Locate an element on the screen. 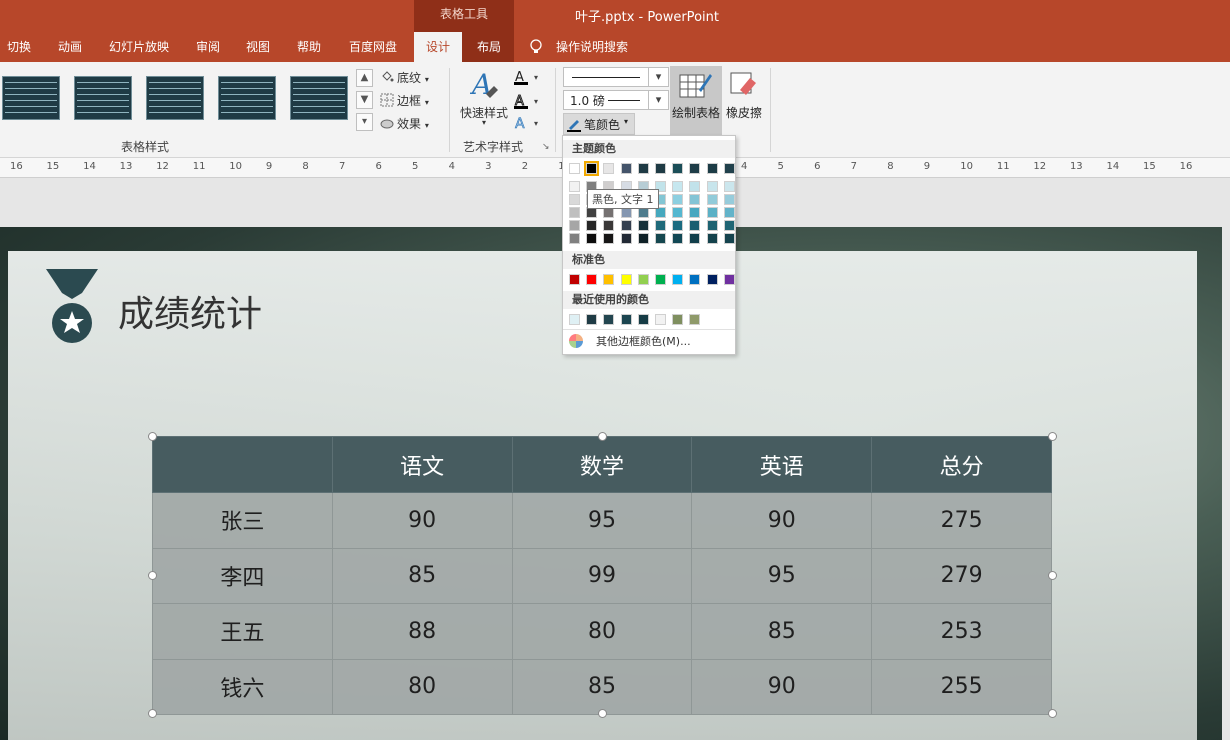 This screenshot has height=740, width=1230. effects-button: 效果 ▾ is located at coordinates (404, 124).